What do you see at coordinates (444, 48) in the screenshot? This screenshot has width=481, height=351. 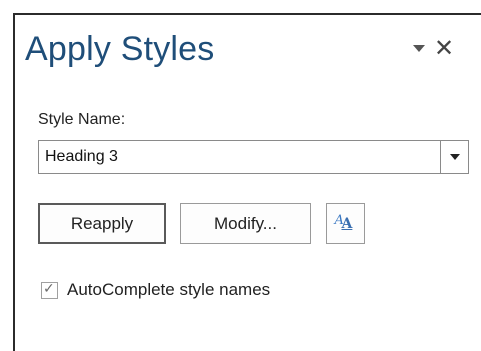 I see `close-icon: ✕` at bounding box center [444, 48].